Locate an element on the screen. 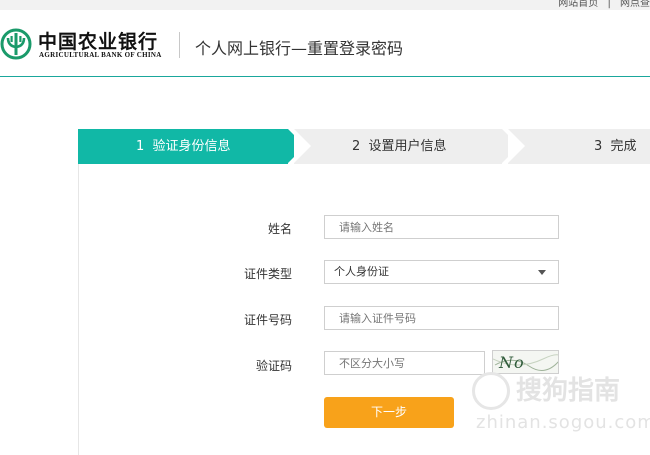 The height and width of the screenshot is (455, 650). top-links: 网站首页 | 网点查 is located at coordinates (601, 4).